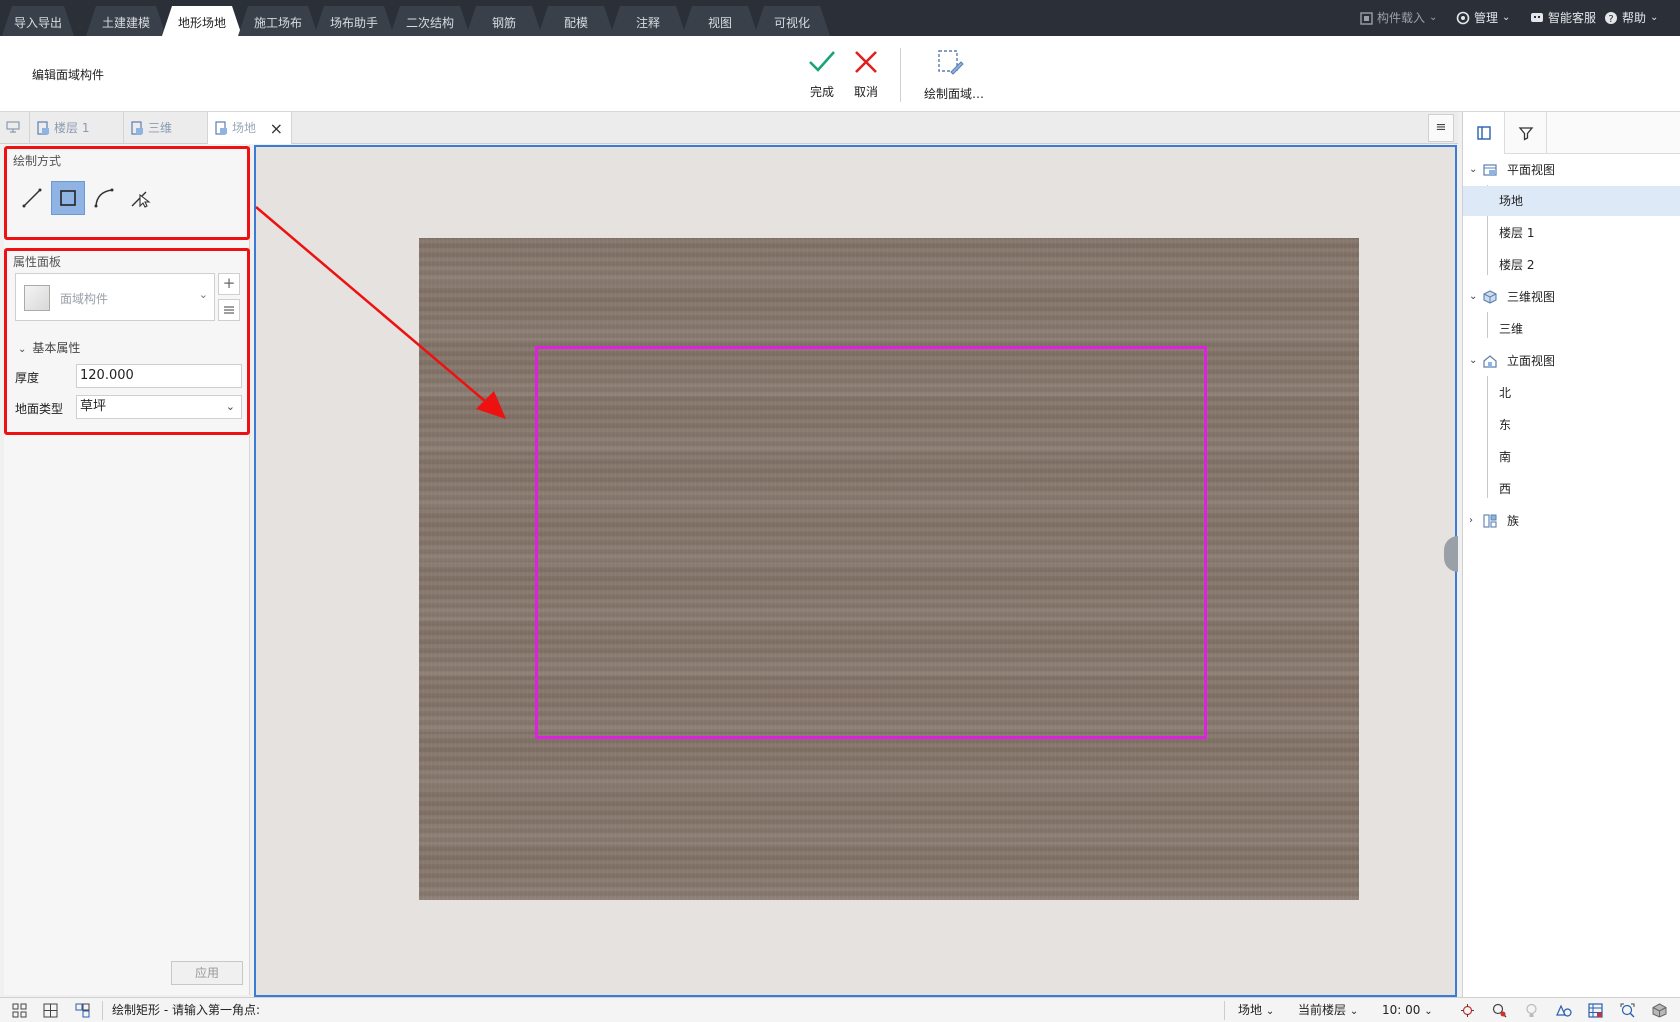  Describe the element at coordinates (354, 21) in the screenshot. I see `tab-layout-assistant: 场布助手` at that location.